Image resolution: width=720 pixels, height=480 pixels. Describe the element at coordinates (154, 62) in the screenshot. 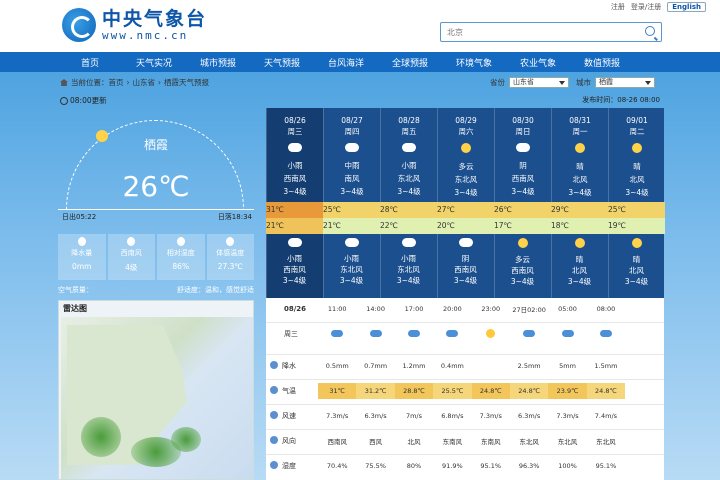

I see `nav-item-observation: 天气实况` at that location.